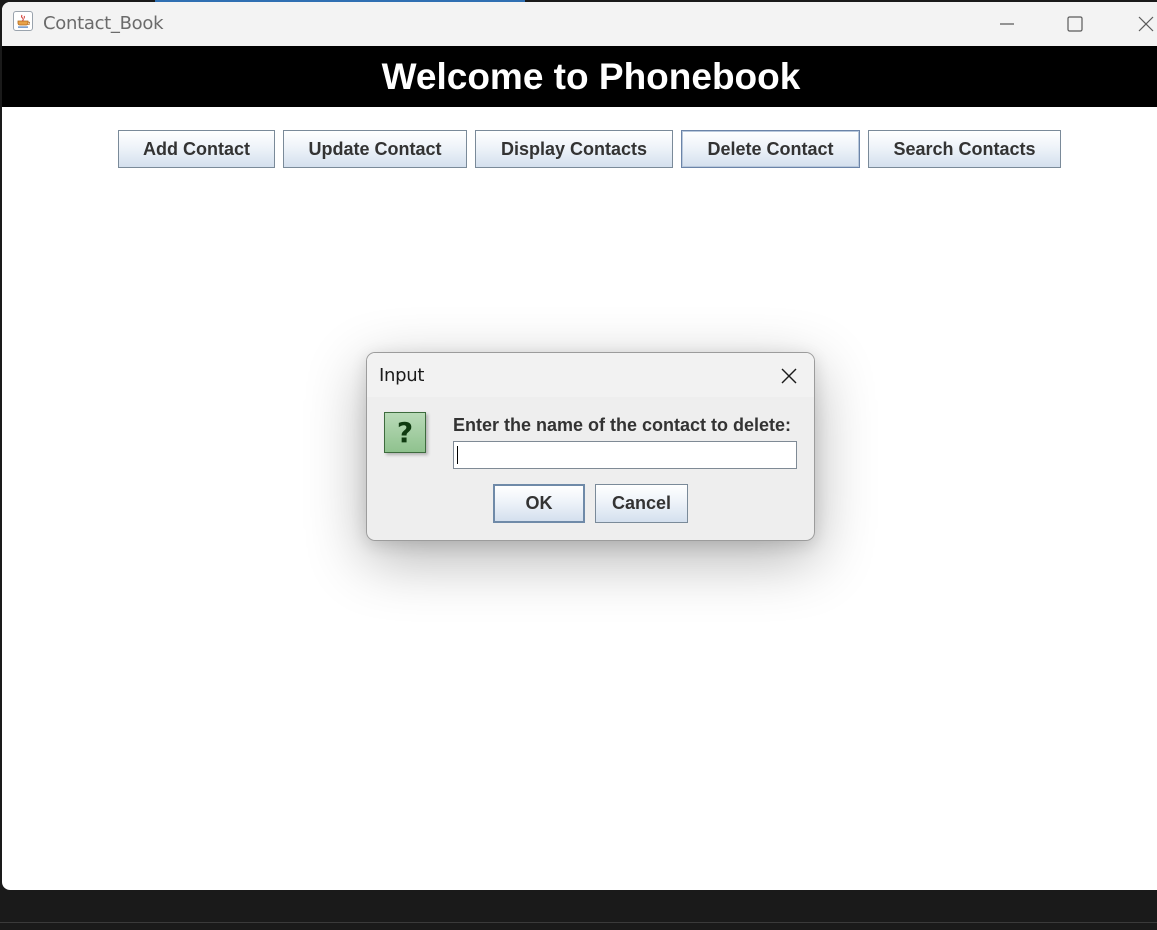 This screenshot has width=1157, height=930. I want to click on contact-name-input, so click(625, 455).